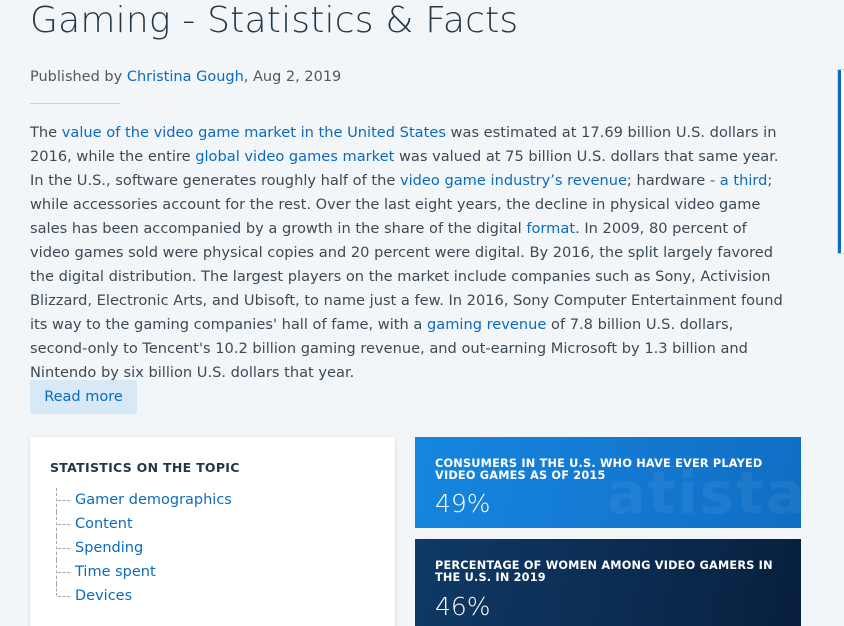 Image resolution: width=844 pixels, height=626 pixels. Describe the element at coordinates (144, 596) in the screenshot. I see `topic-list-item: Devices` at that location.